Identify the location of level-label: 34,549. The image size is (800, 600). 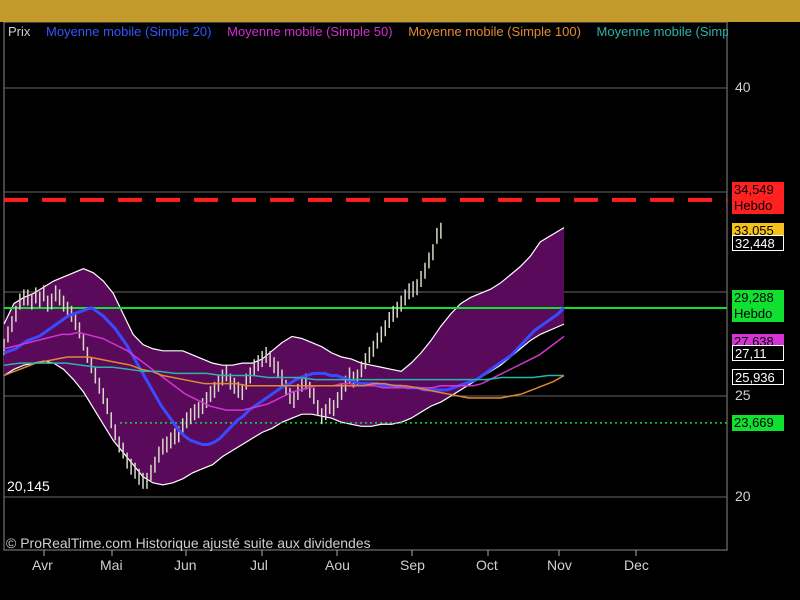
(758, 189).